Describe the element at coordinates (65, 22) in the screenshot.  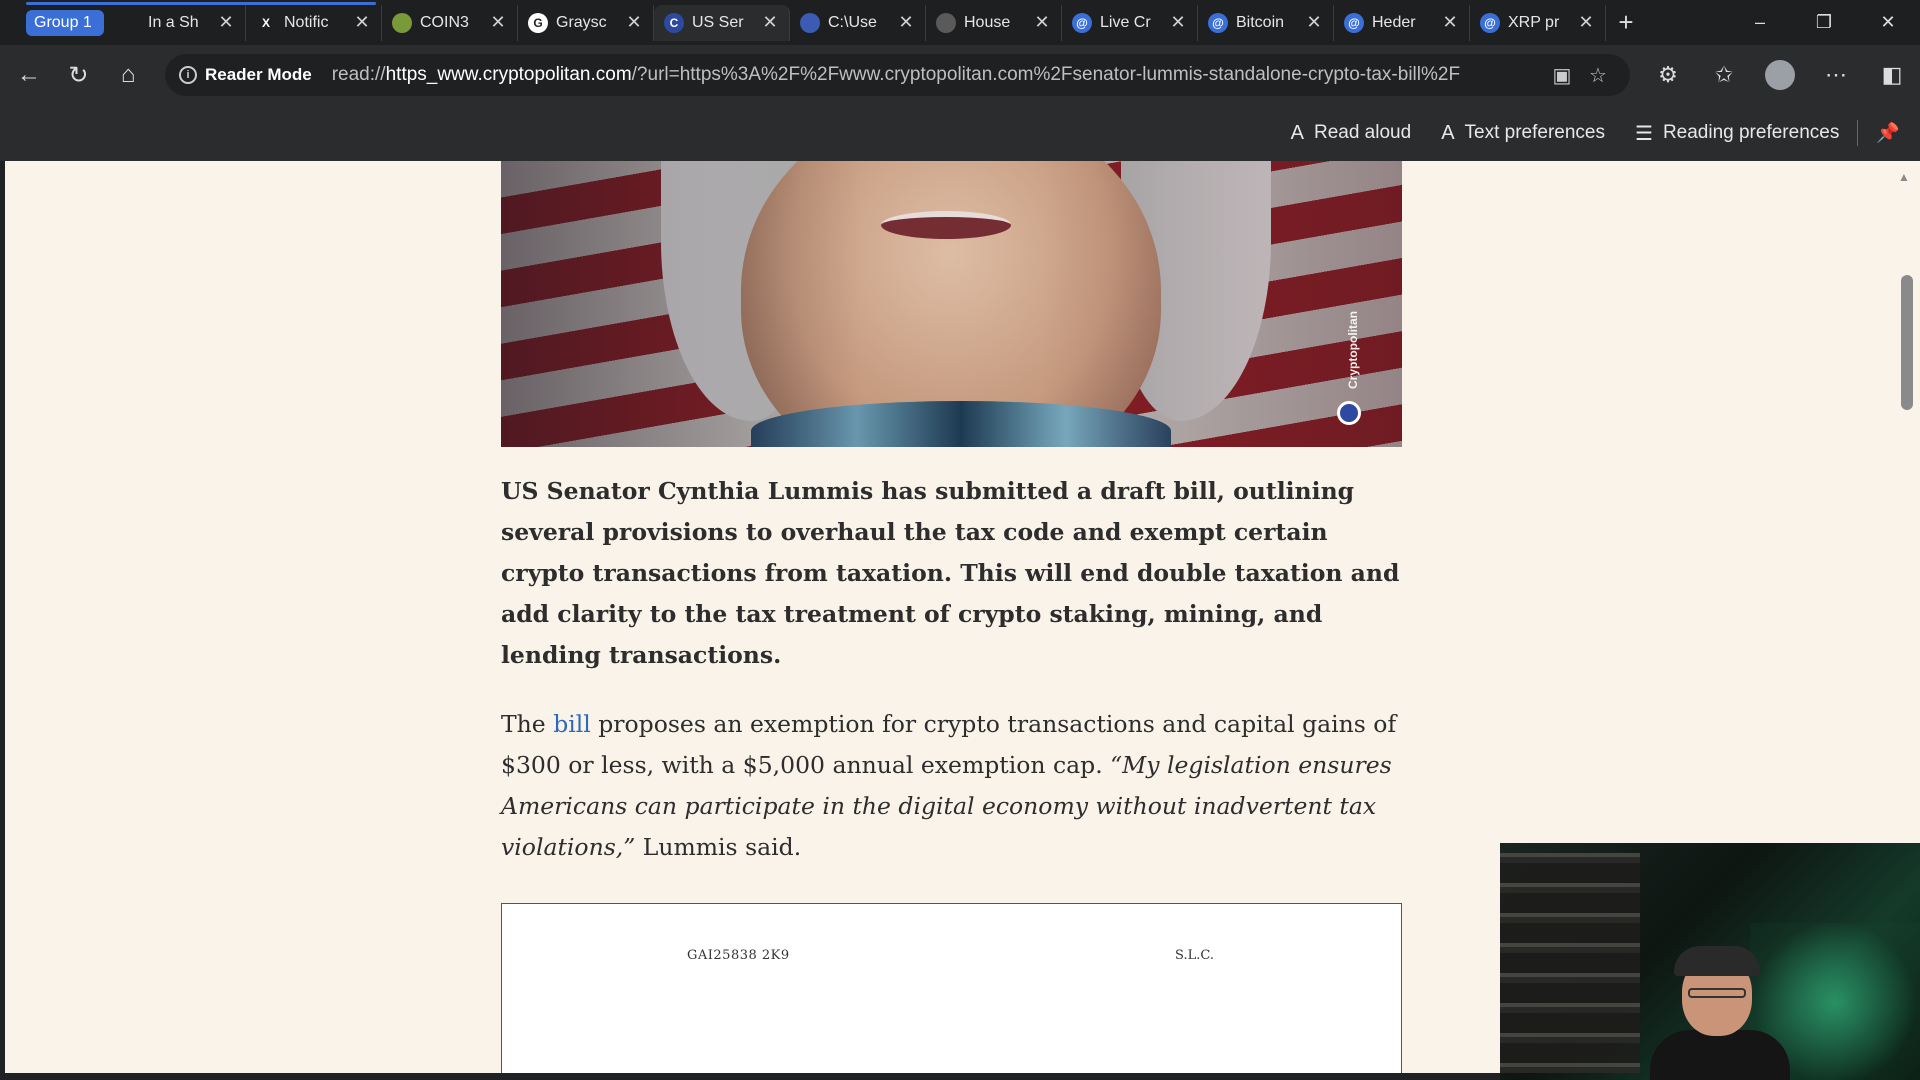
I see `tab-group-label: Group 1` at that location.